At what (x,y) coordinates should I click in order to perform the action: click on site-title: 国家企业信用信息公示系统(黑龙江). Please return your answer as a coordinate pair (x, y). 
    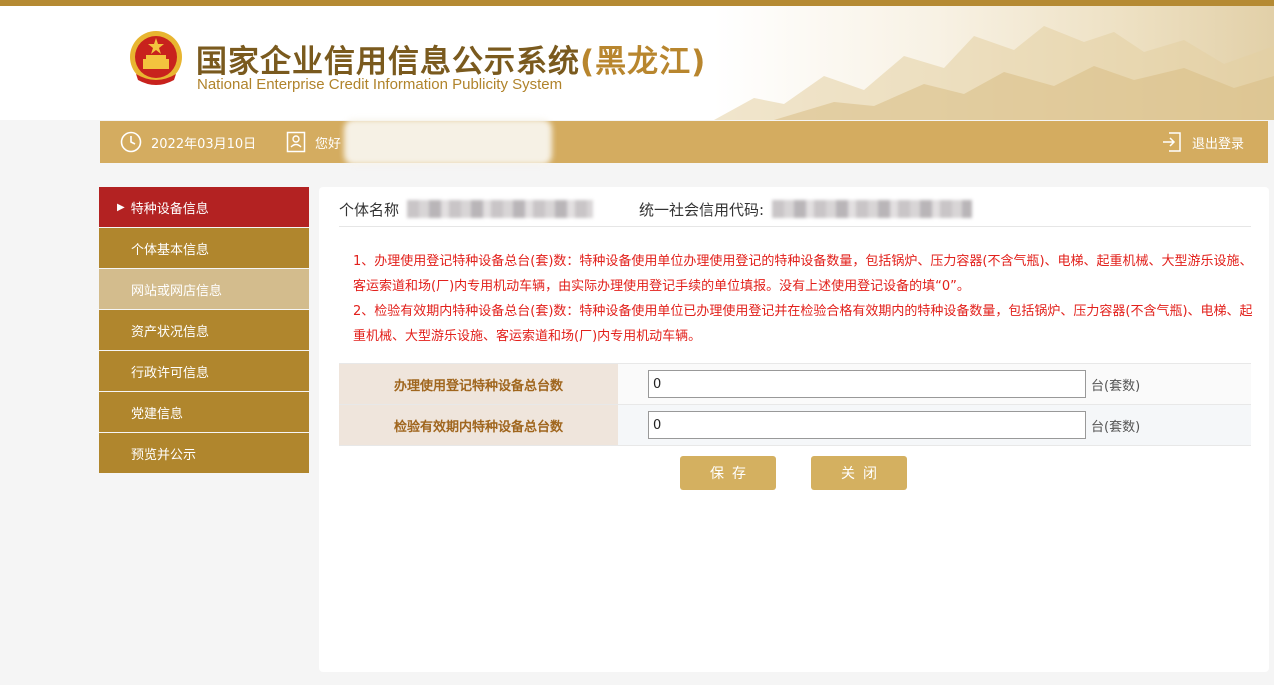
    Looking at the image, I should click on (451, 58).